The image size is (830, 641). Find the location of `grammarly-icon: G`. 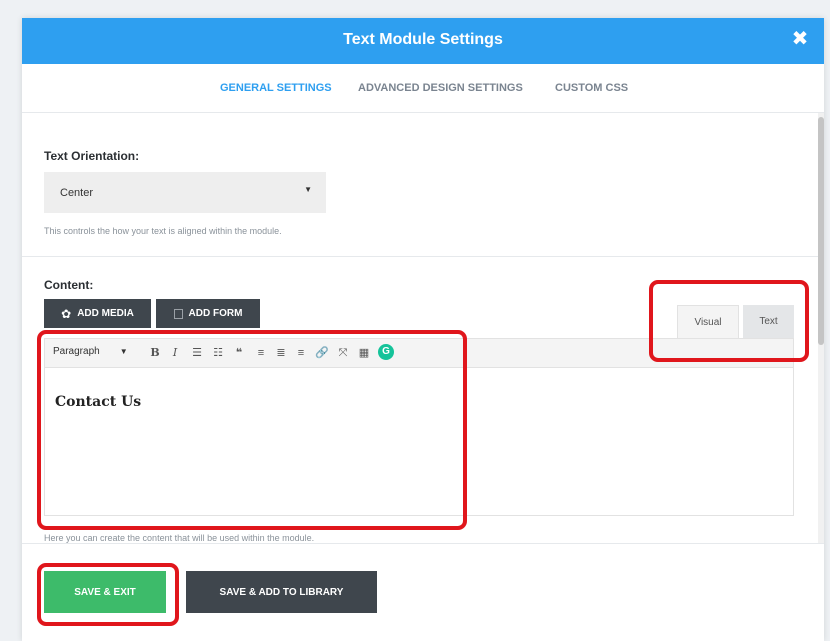

grammarly-icon: G is located at coordinates (386, 352).